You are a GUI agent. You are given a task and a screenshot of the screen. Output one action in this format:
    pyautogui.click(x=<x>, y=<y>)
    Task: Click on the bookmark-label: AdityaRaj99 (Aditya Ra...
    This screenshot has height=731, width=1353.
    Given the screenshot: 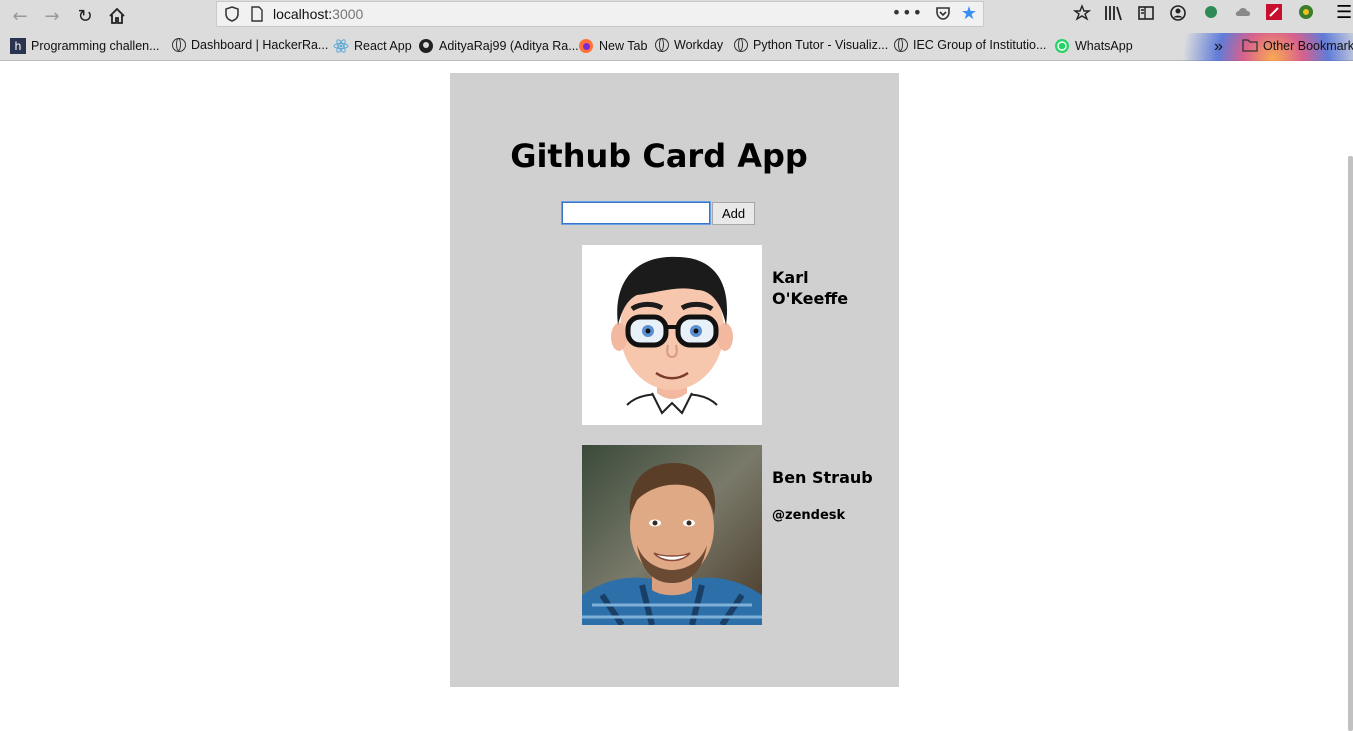 What is the action you would take?
    pyautogui.click(x=509, y=46)
    